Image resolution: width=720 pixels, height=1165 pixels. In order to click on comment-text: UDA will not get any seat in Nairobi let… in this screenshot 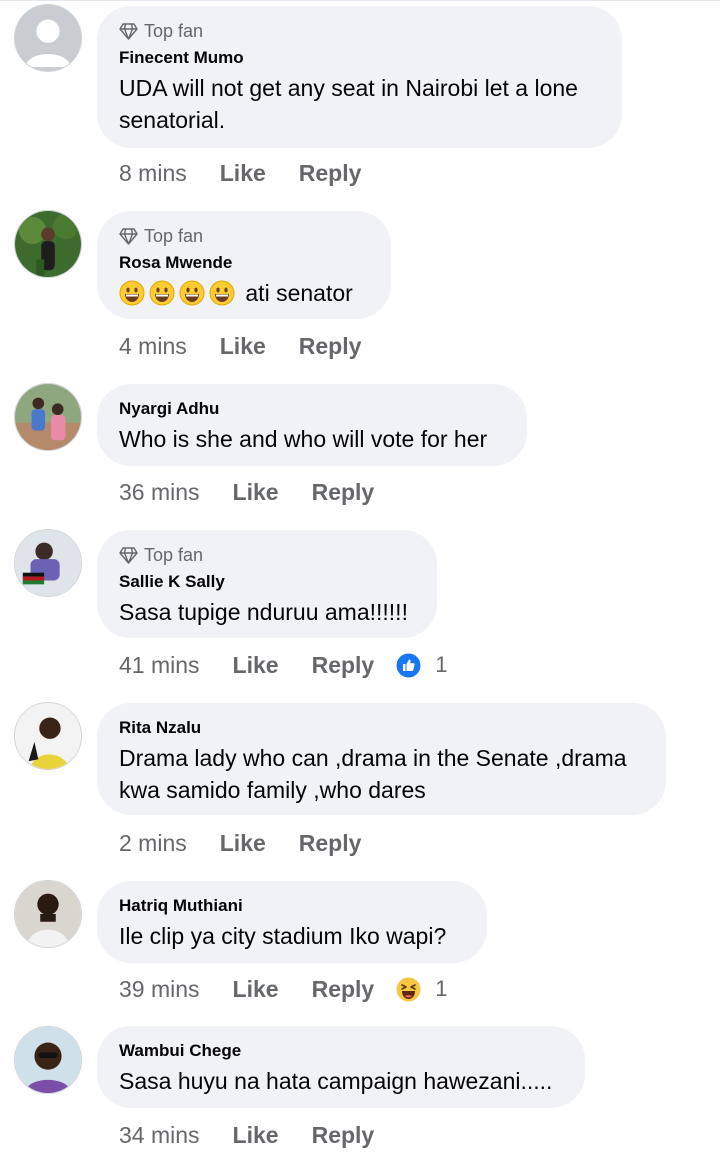, I will do `click(348, 104)`.